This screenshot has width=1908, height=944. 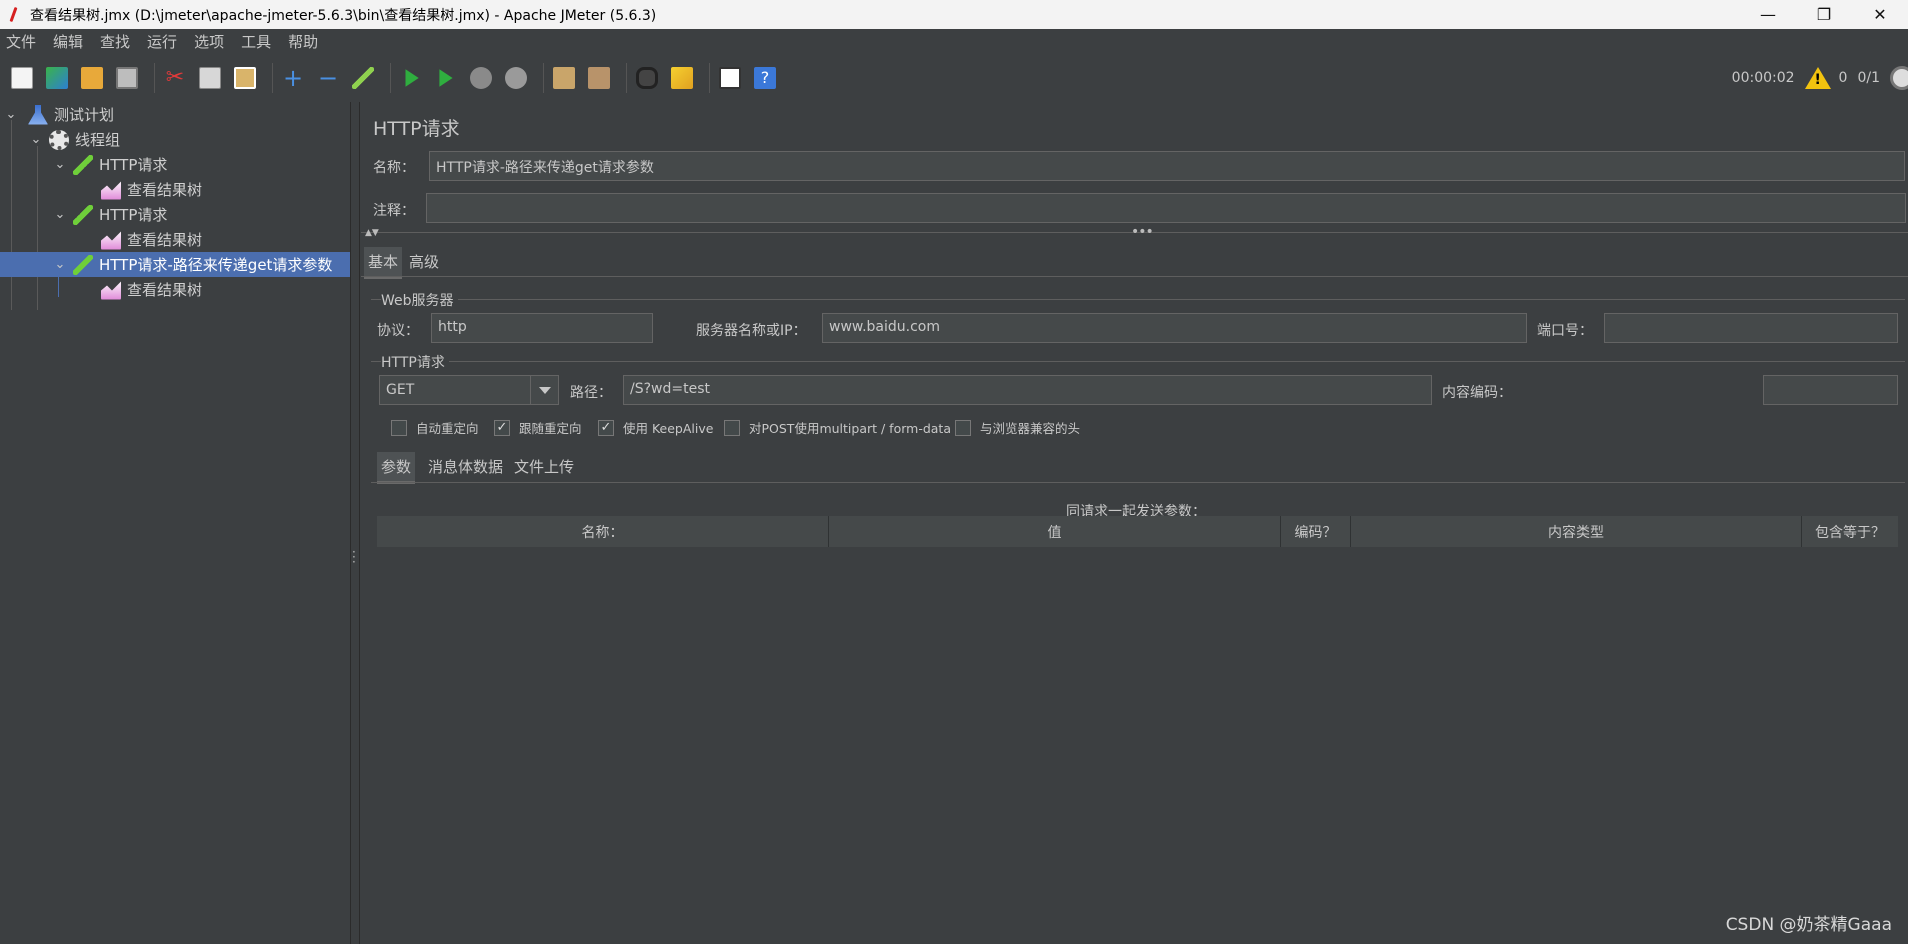 I want to click on menu-tools: 工具, so click(x=256, y=41).